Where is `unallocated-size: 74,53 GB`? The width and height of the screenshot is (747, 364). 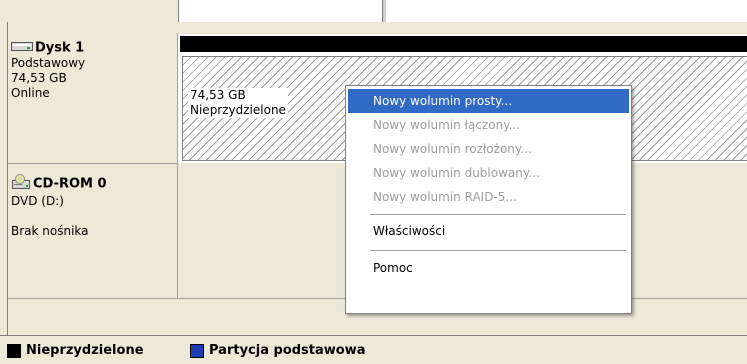 unallocated-size: 74,53 GB is located at coordinates (218, 95).